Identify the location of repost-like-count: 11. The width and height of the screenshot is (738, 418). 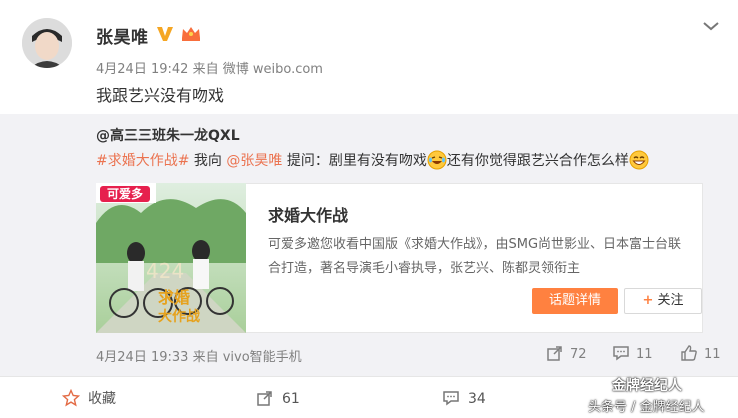
(712, 354).